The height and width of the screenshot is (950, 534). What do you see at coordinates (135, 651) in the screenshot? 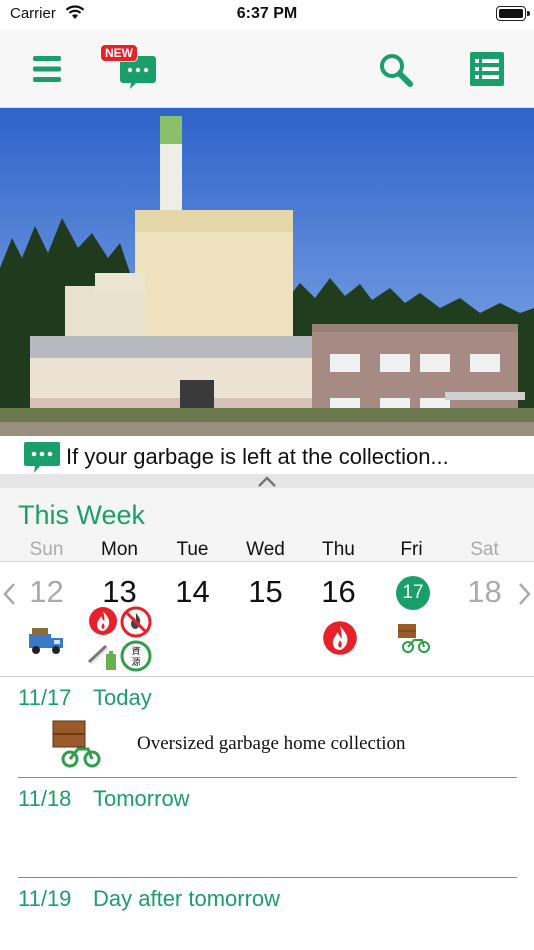
I see `svg-text: 資` at bounding box center [135, 651].